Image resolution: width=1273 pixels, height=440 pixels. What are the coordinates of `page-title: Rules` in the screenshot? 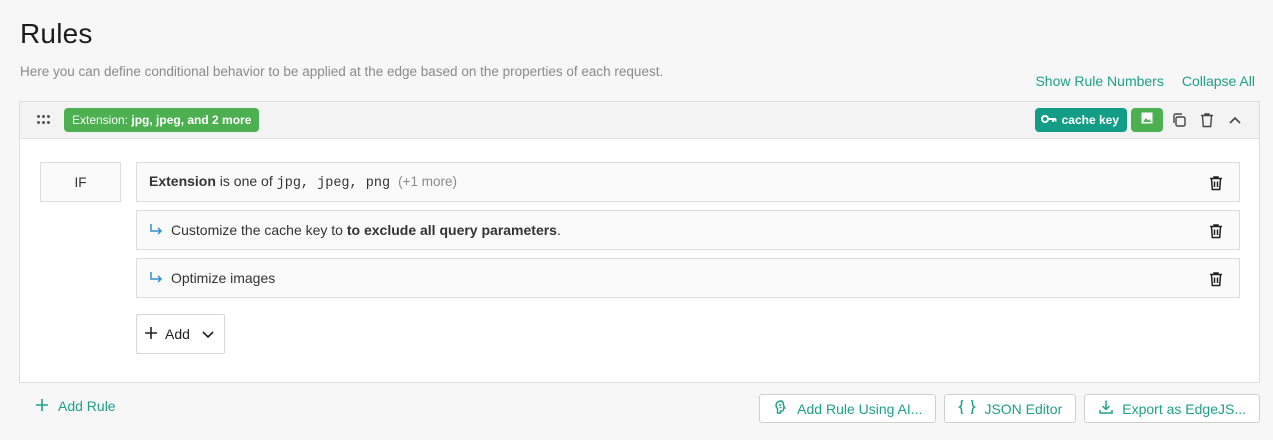 It's located at (56, 33).